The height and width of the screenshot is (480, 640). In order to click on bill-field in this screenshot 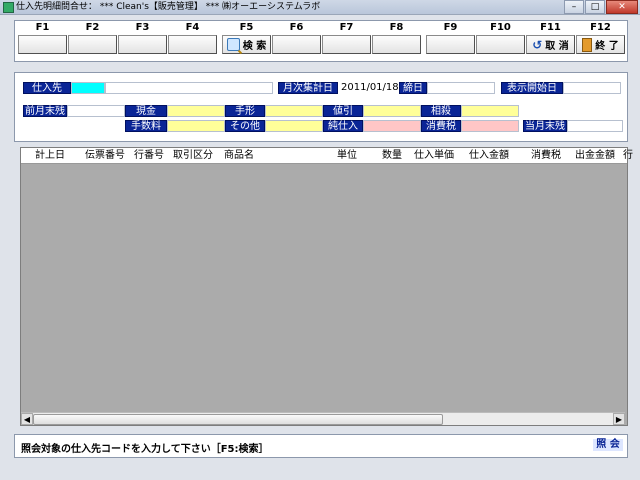, I will do `click(294, 111)`.